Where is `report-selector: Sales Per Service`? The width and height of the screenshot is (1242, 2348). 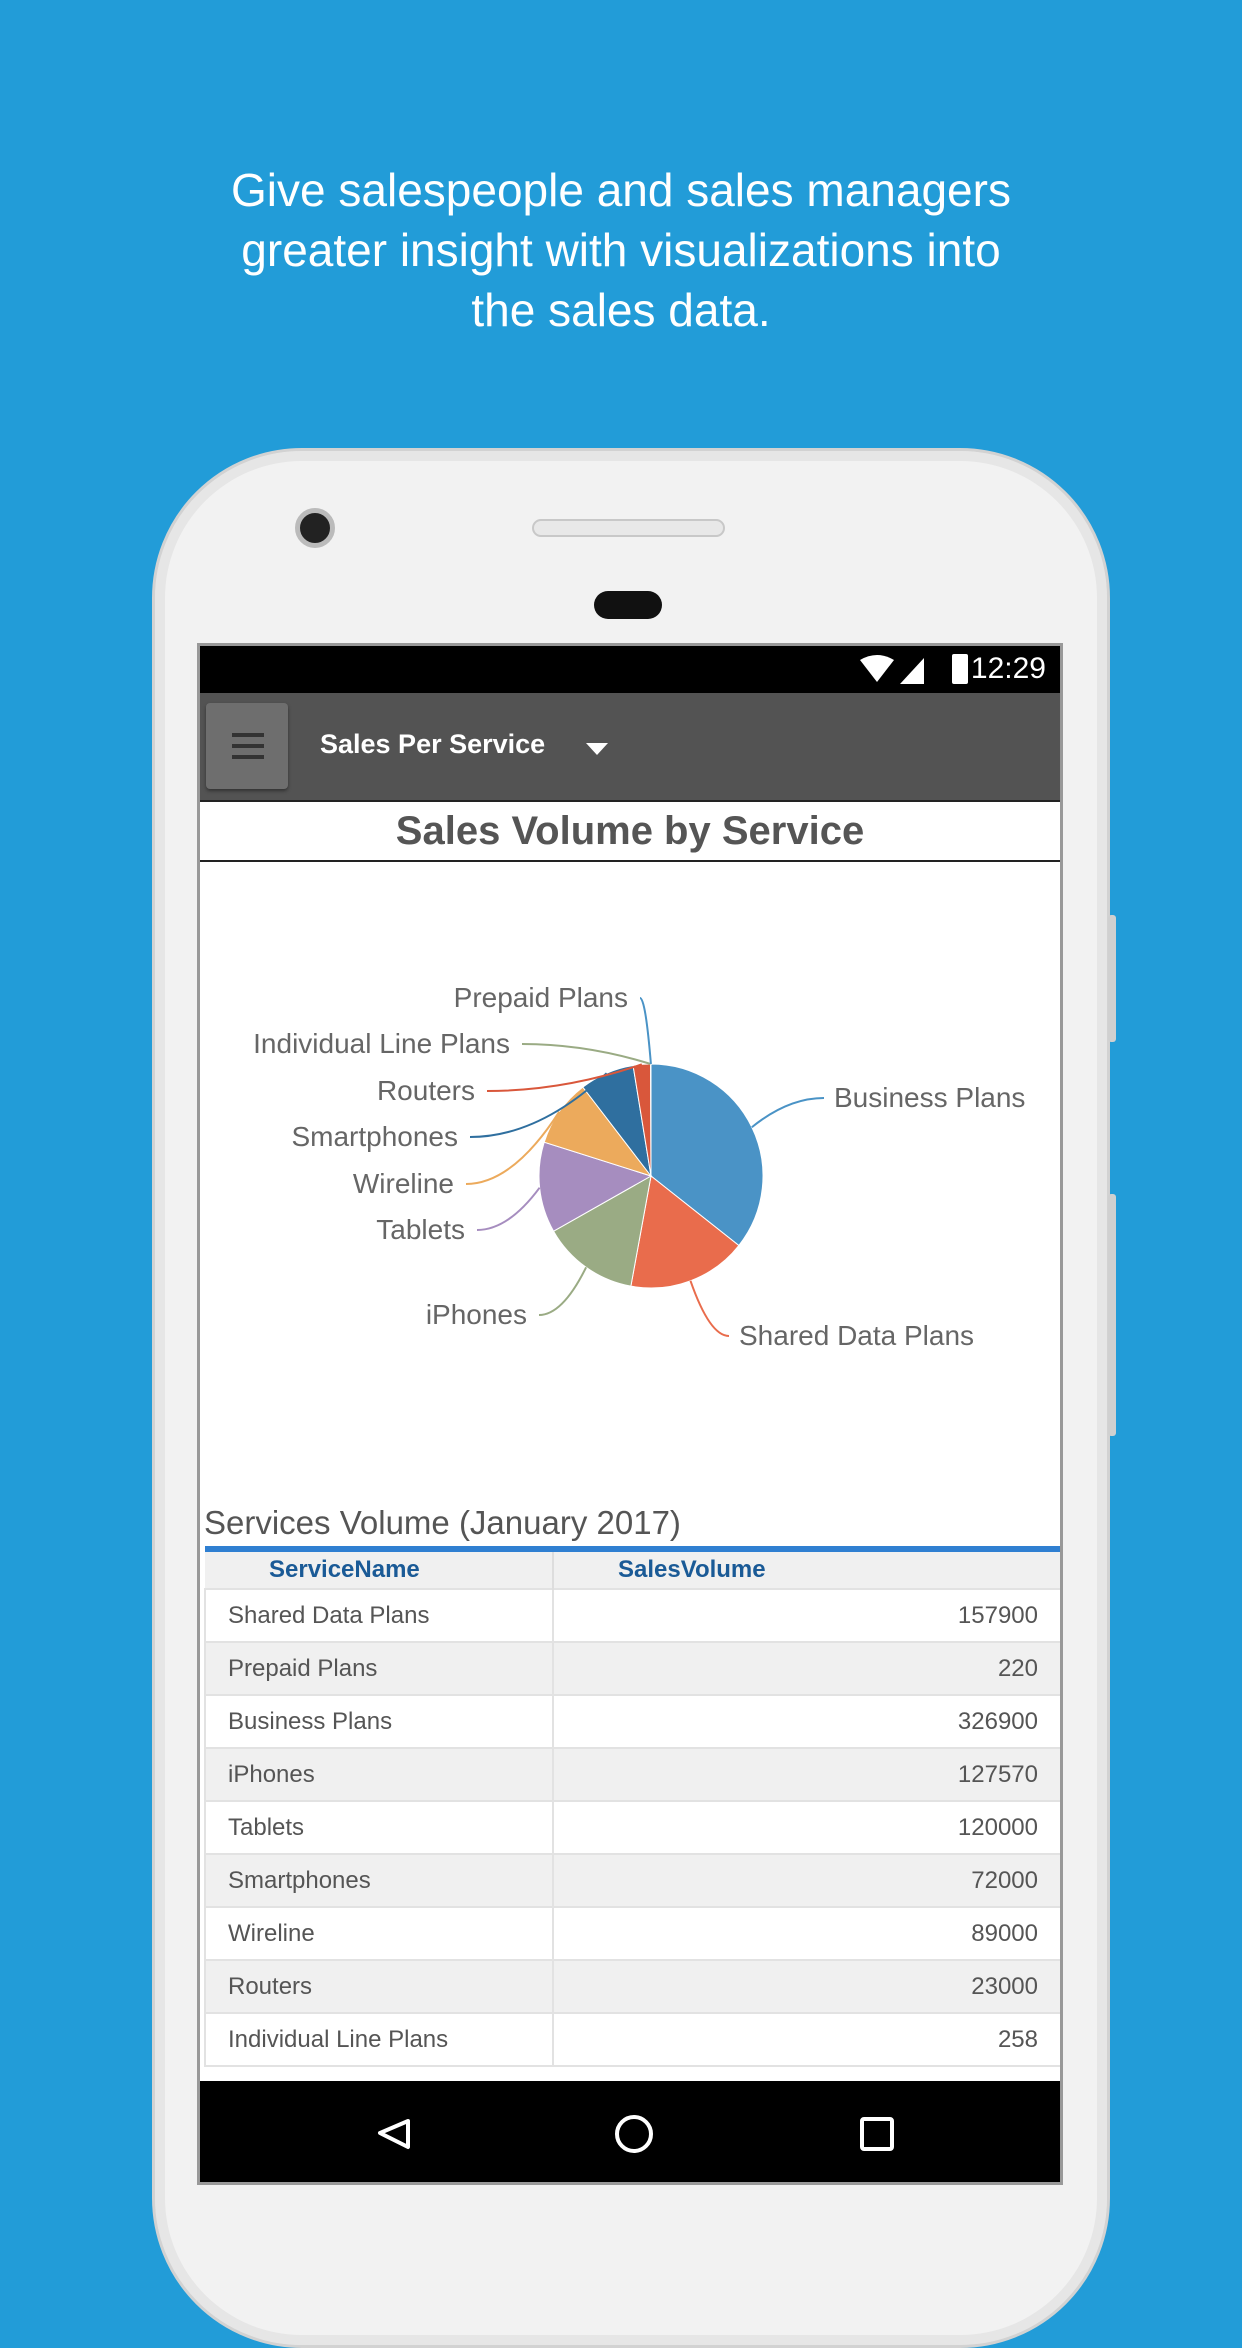 report-selector: Sales Per Service is located at coordinates (432, 744).